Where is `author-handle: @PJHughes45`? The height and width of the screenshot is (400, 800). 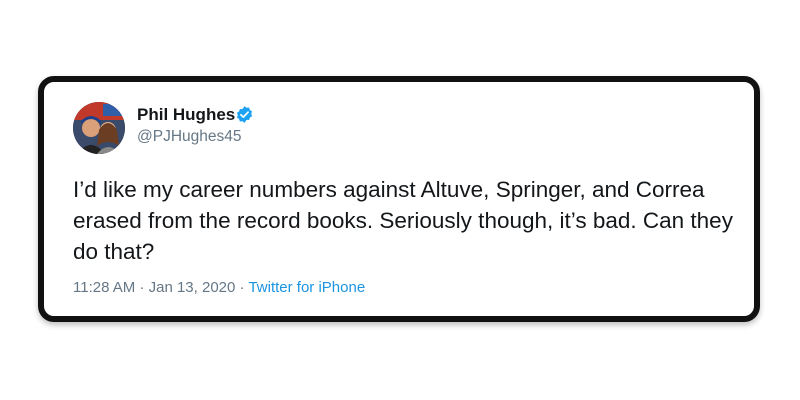
author-handle: @PJHughes45 is located at coordinates (189, 137).